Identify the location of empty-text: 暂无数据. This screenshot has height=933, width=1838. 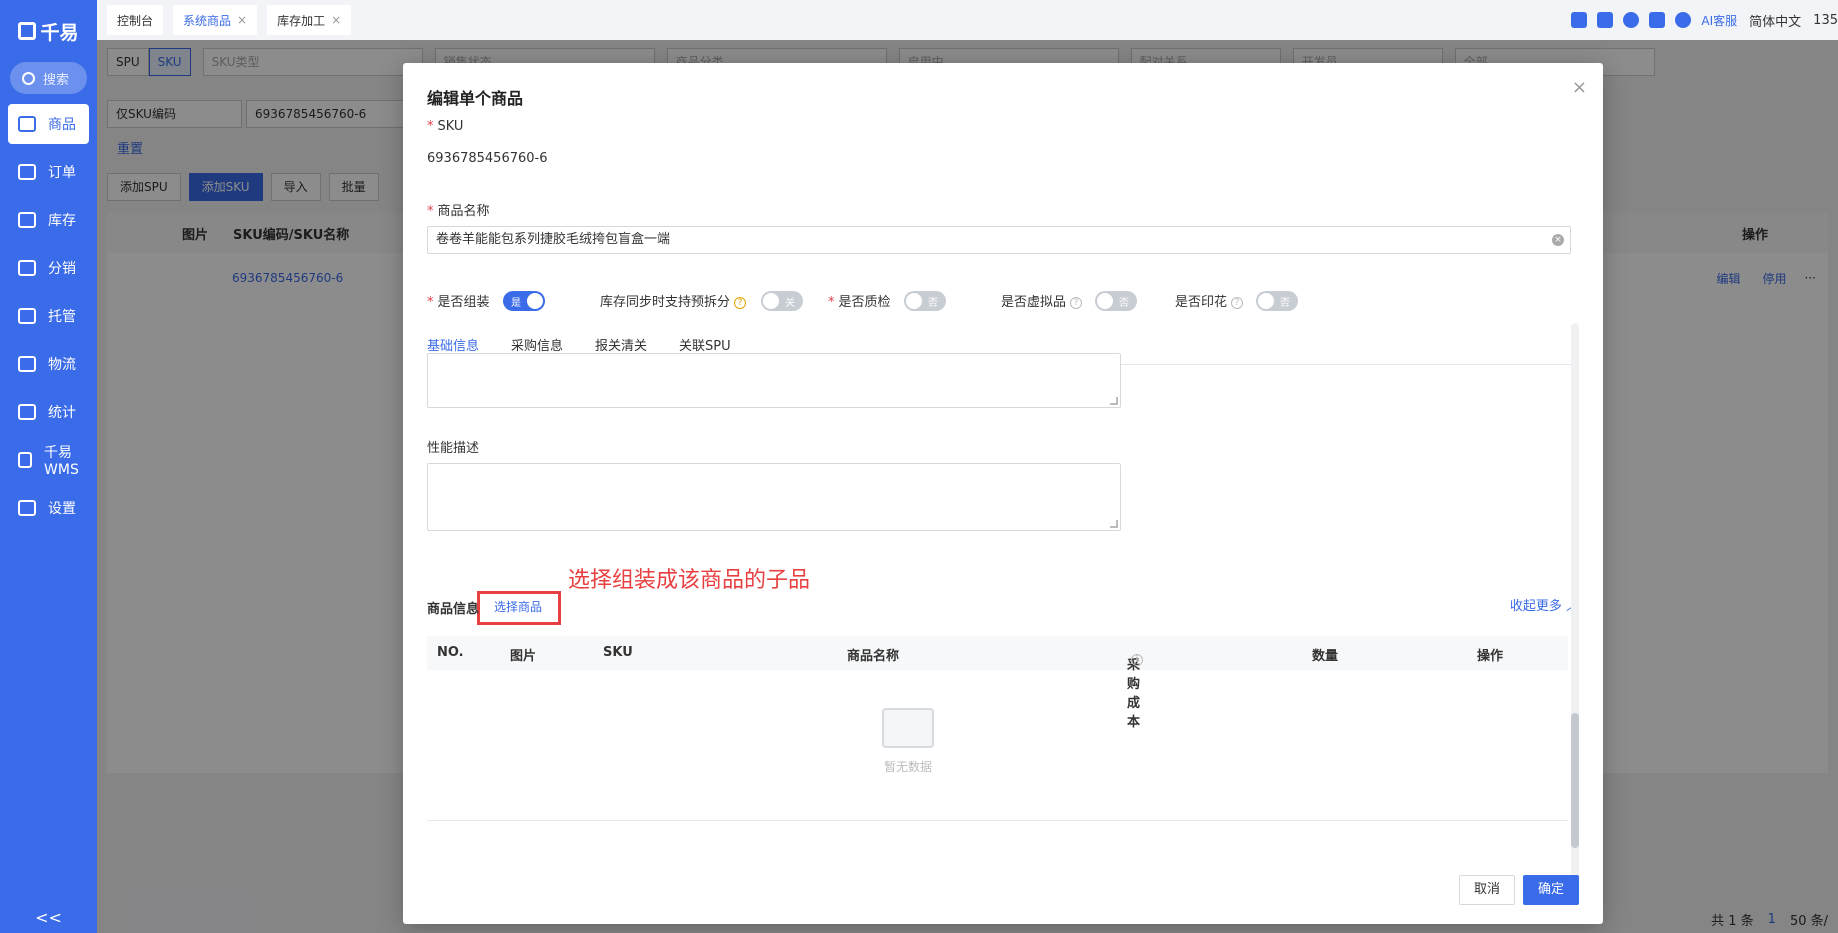
(907, 767).